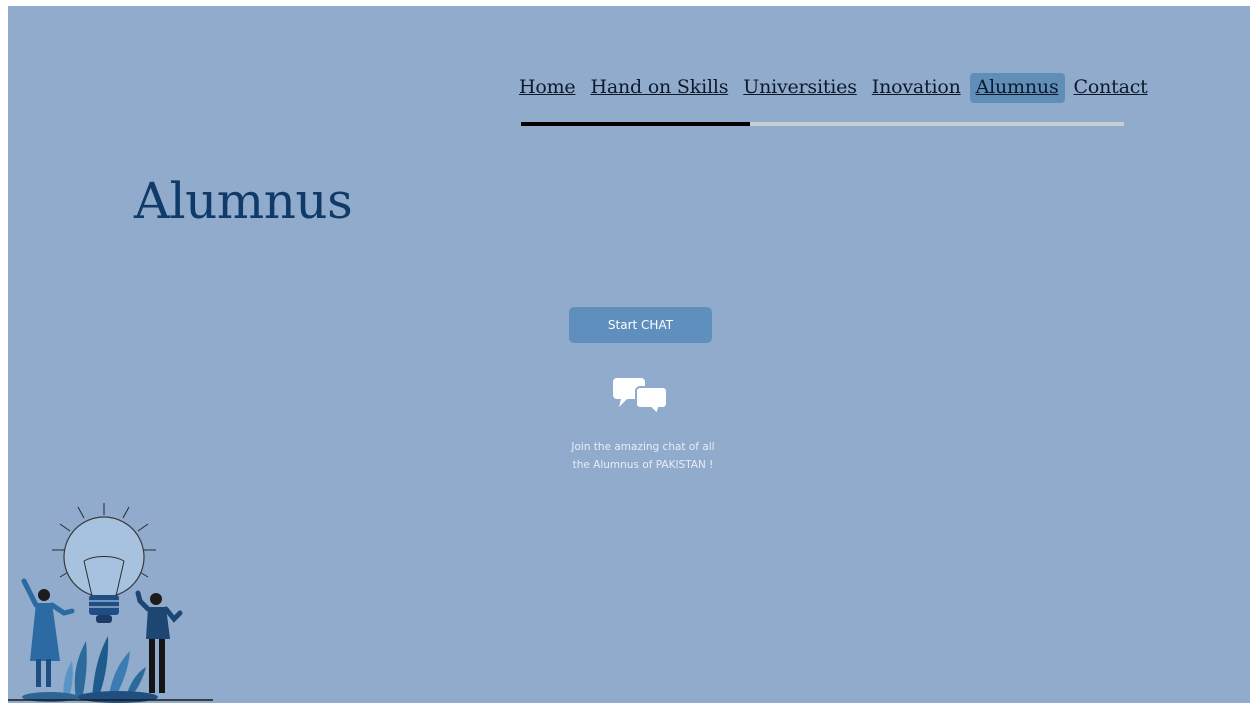  I want to click on page-title: Alumnus, so click(243, 201).